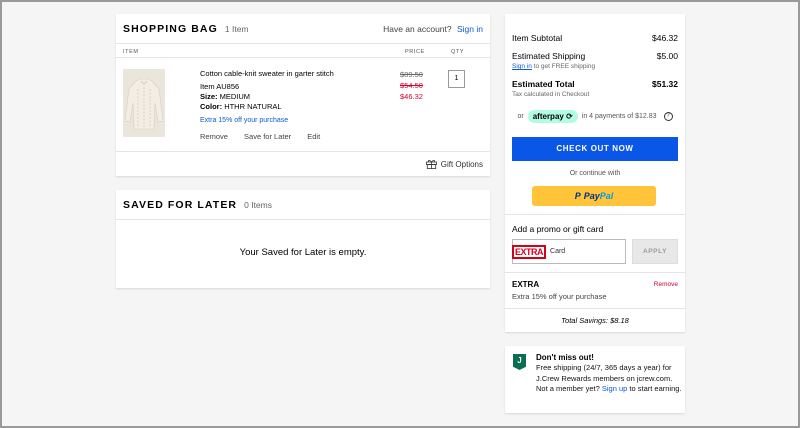 This screenshot has width=800, height=428. What do you see at coordinates (214, 136) in the screenshot?
I see `remove-item-button: Remove` at bounding box center [214, 136].